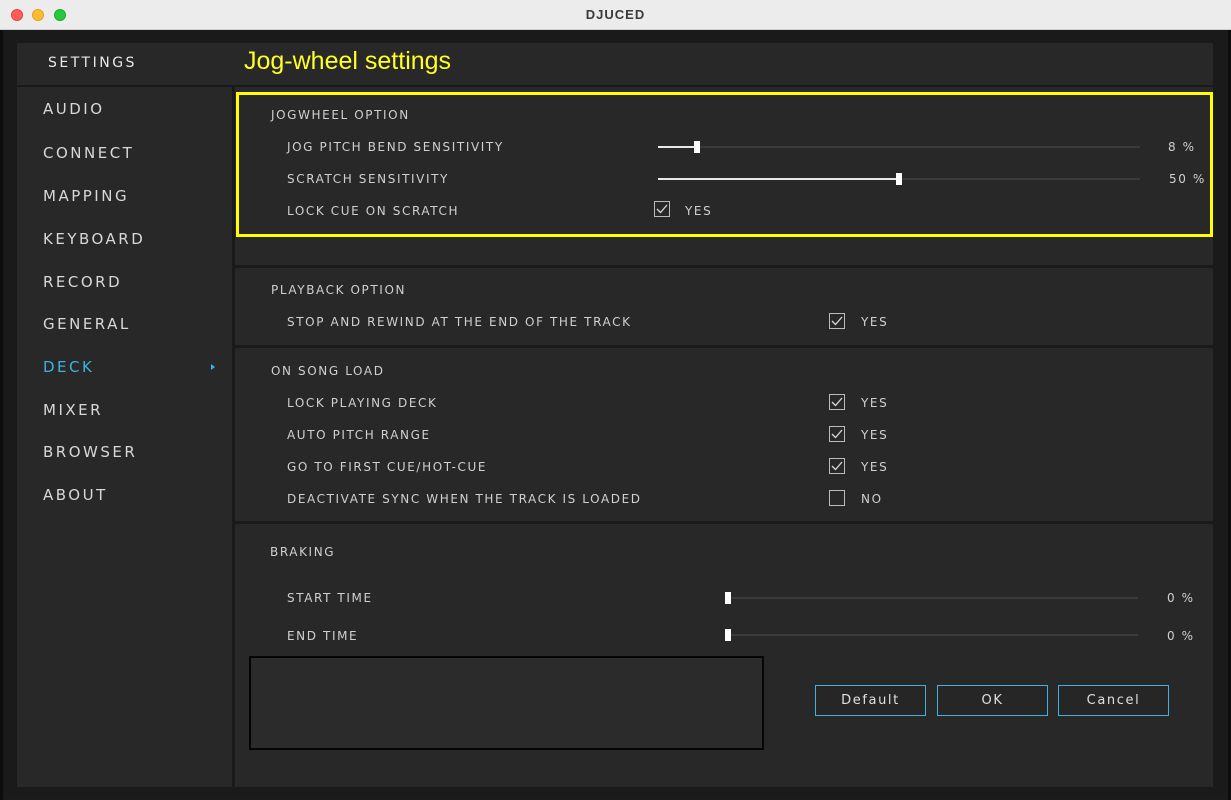  What do you see at coordinates (459, 322) in the screenshot?
I see `stop-rewind-label: STOP AND REWIND AT THE END OF THE TRACK` at bounding box center [459, 322].